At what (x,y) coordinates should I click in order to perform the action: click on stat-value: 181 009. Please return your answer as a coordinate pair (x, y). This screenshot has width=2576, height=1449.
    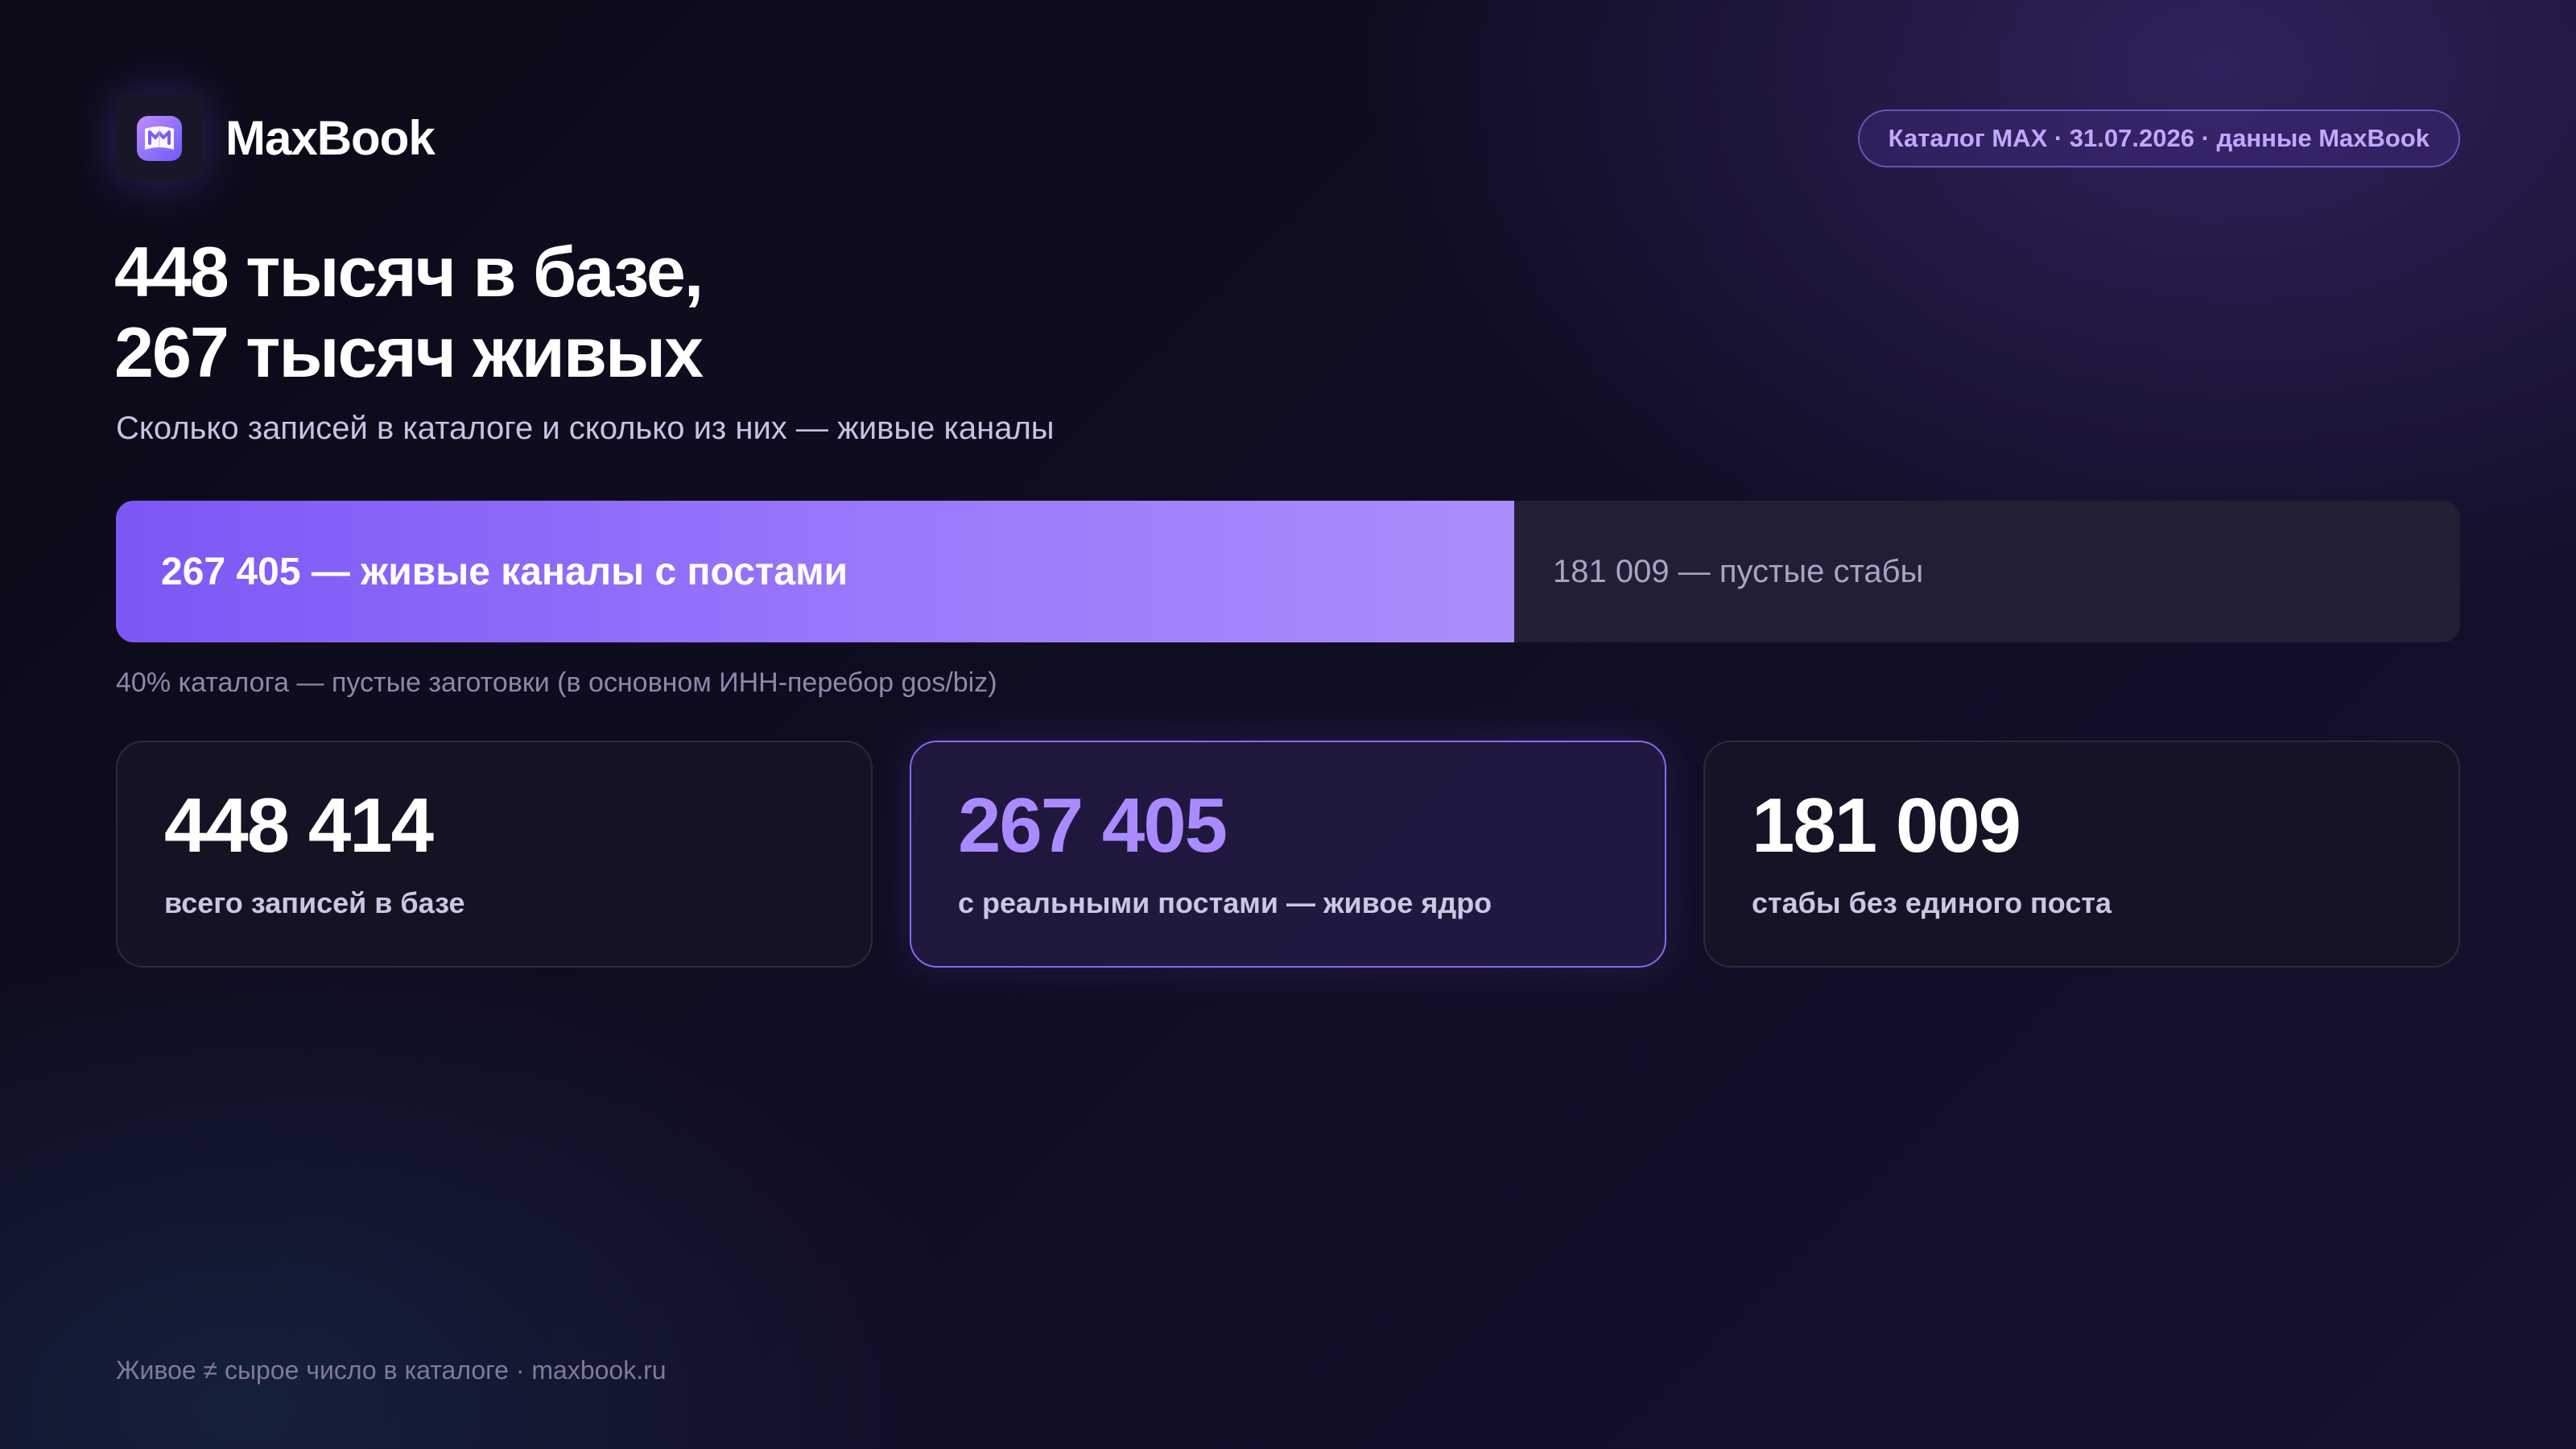
    Looking at the image, I should click on (1886, 825).